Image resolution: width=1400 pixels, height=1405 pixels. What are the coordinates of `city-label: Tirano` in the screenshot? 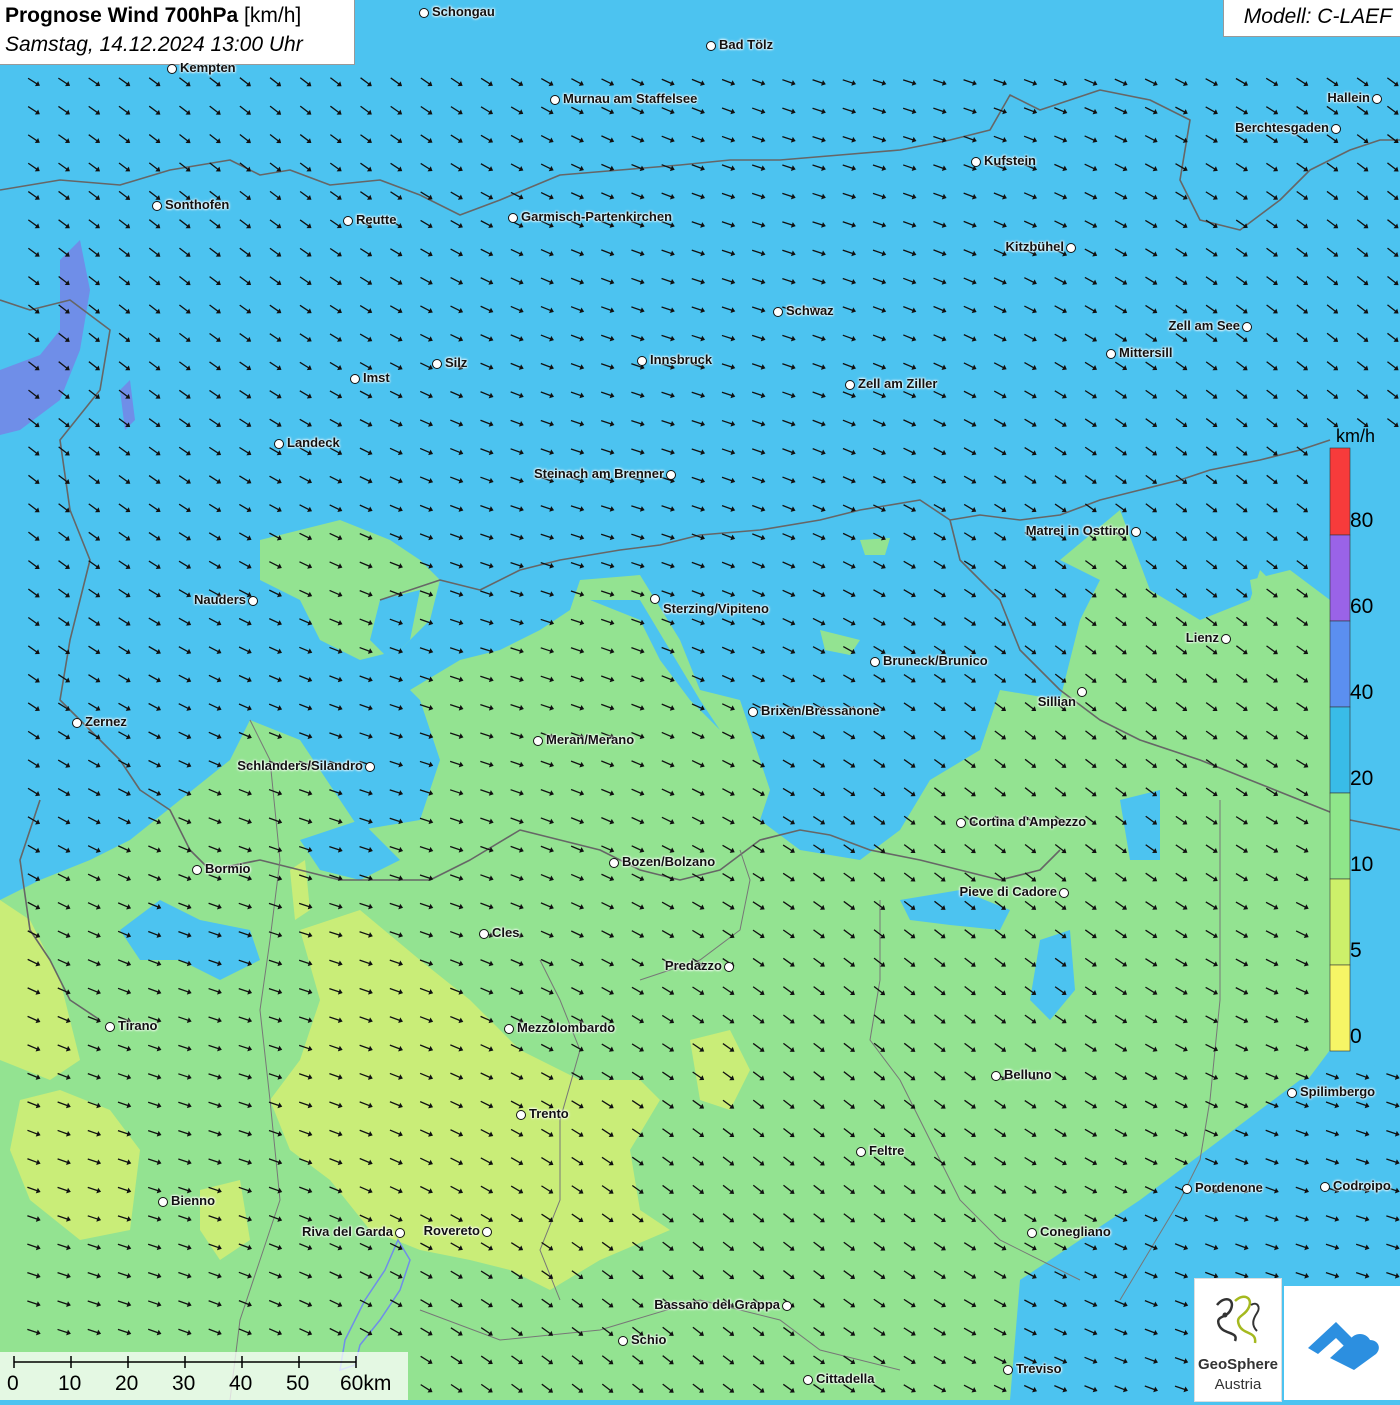 It's located at (138, 1025).